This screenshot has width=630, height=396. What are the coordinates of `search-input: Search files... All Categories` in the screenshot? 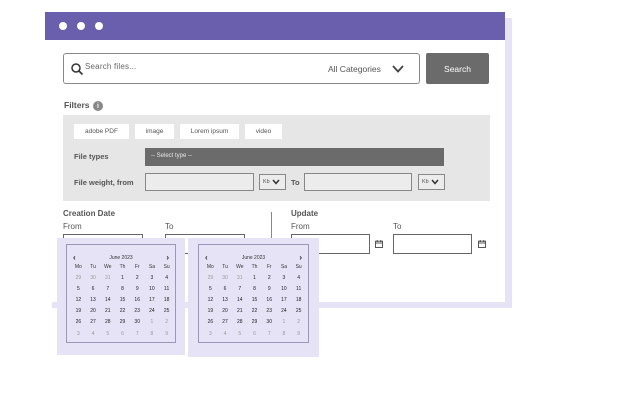 It's located at (241, 68).